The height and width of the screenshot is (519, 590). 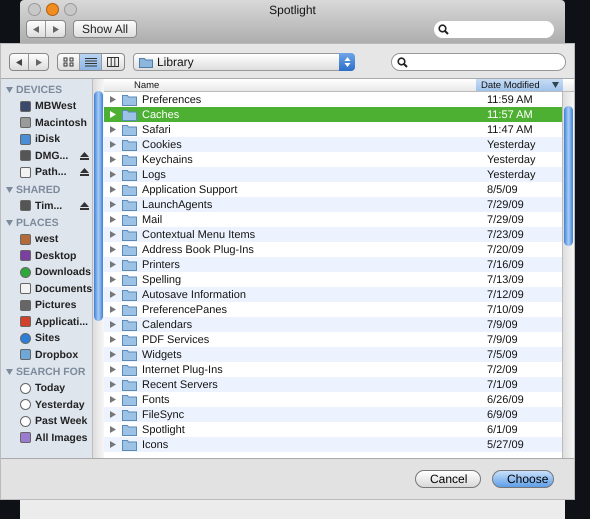 What do you see at coordinates (506, 280) in the screenshot?
I see `date-modified: 7/13/09` at bounding box center [506, 280].